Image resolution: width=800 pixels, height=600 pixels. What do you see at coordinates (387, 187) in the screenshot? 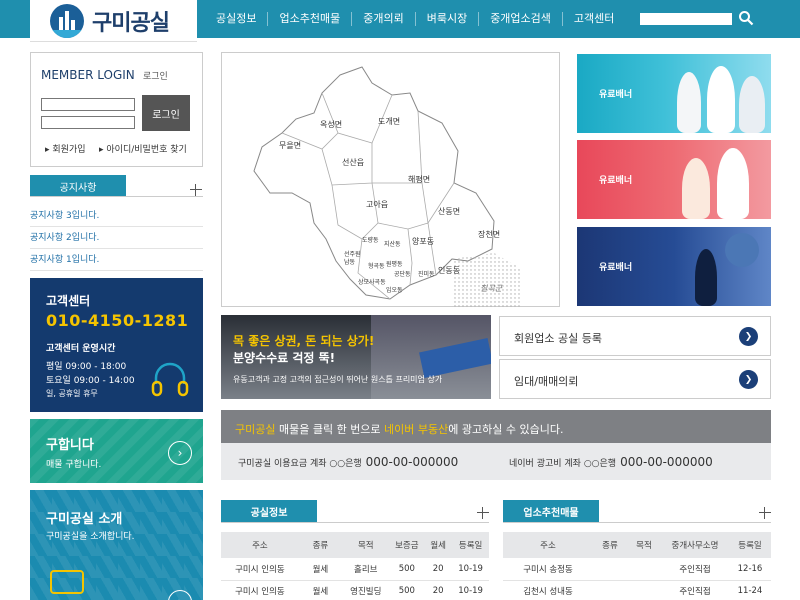
I see `map-graphic` at bounding box center [387, 187].